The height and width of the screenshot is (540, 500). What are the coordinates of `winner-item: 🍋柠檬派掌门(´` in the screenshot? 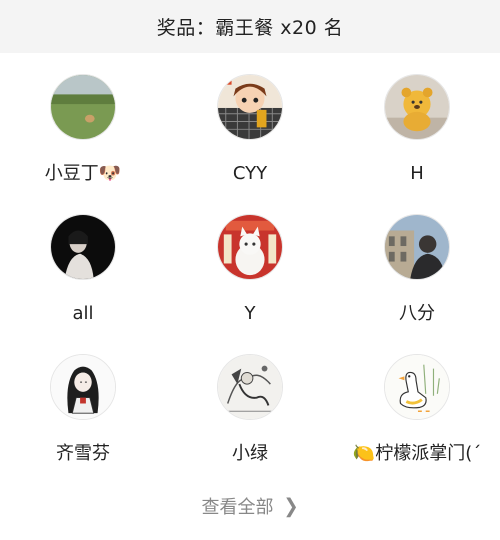 It's located at (417, 403).